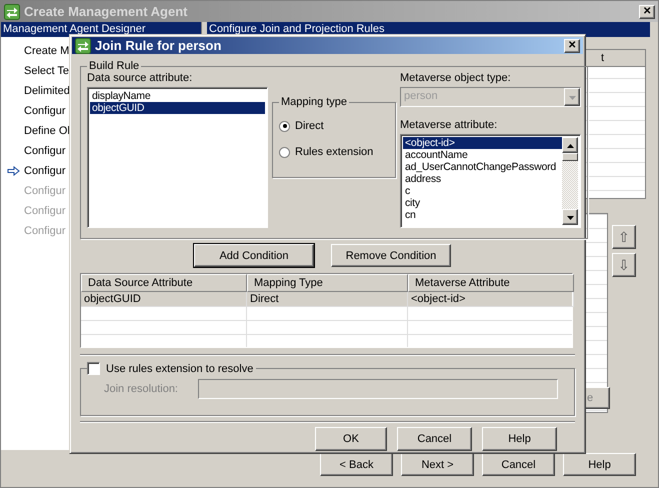 The height and width of the screenshot is (488, 659). I want to click on wizard-button: < Back, so click(356, 464).